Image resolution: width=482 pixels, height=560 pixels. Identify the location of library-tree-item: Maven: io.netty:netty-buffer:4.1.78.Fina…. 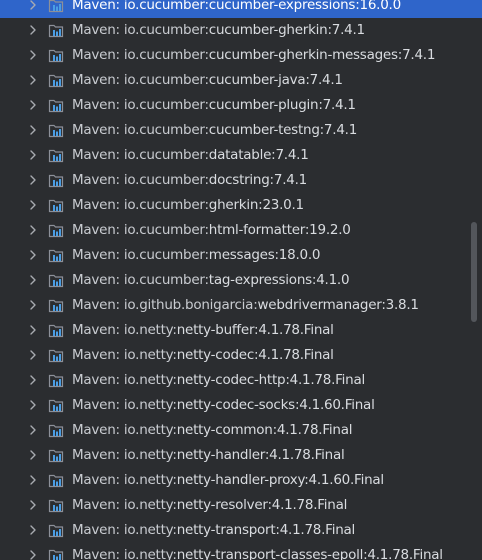
(241, 330).